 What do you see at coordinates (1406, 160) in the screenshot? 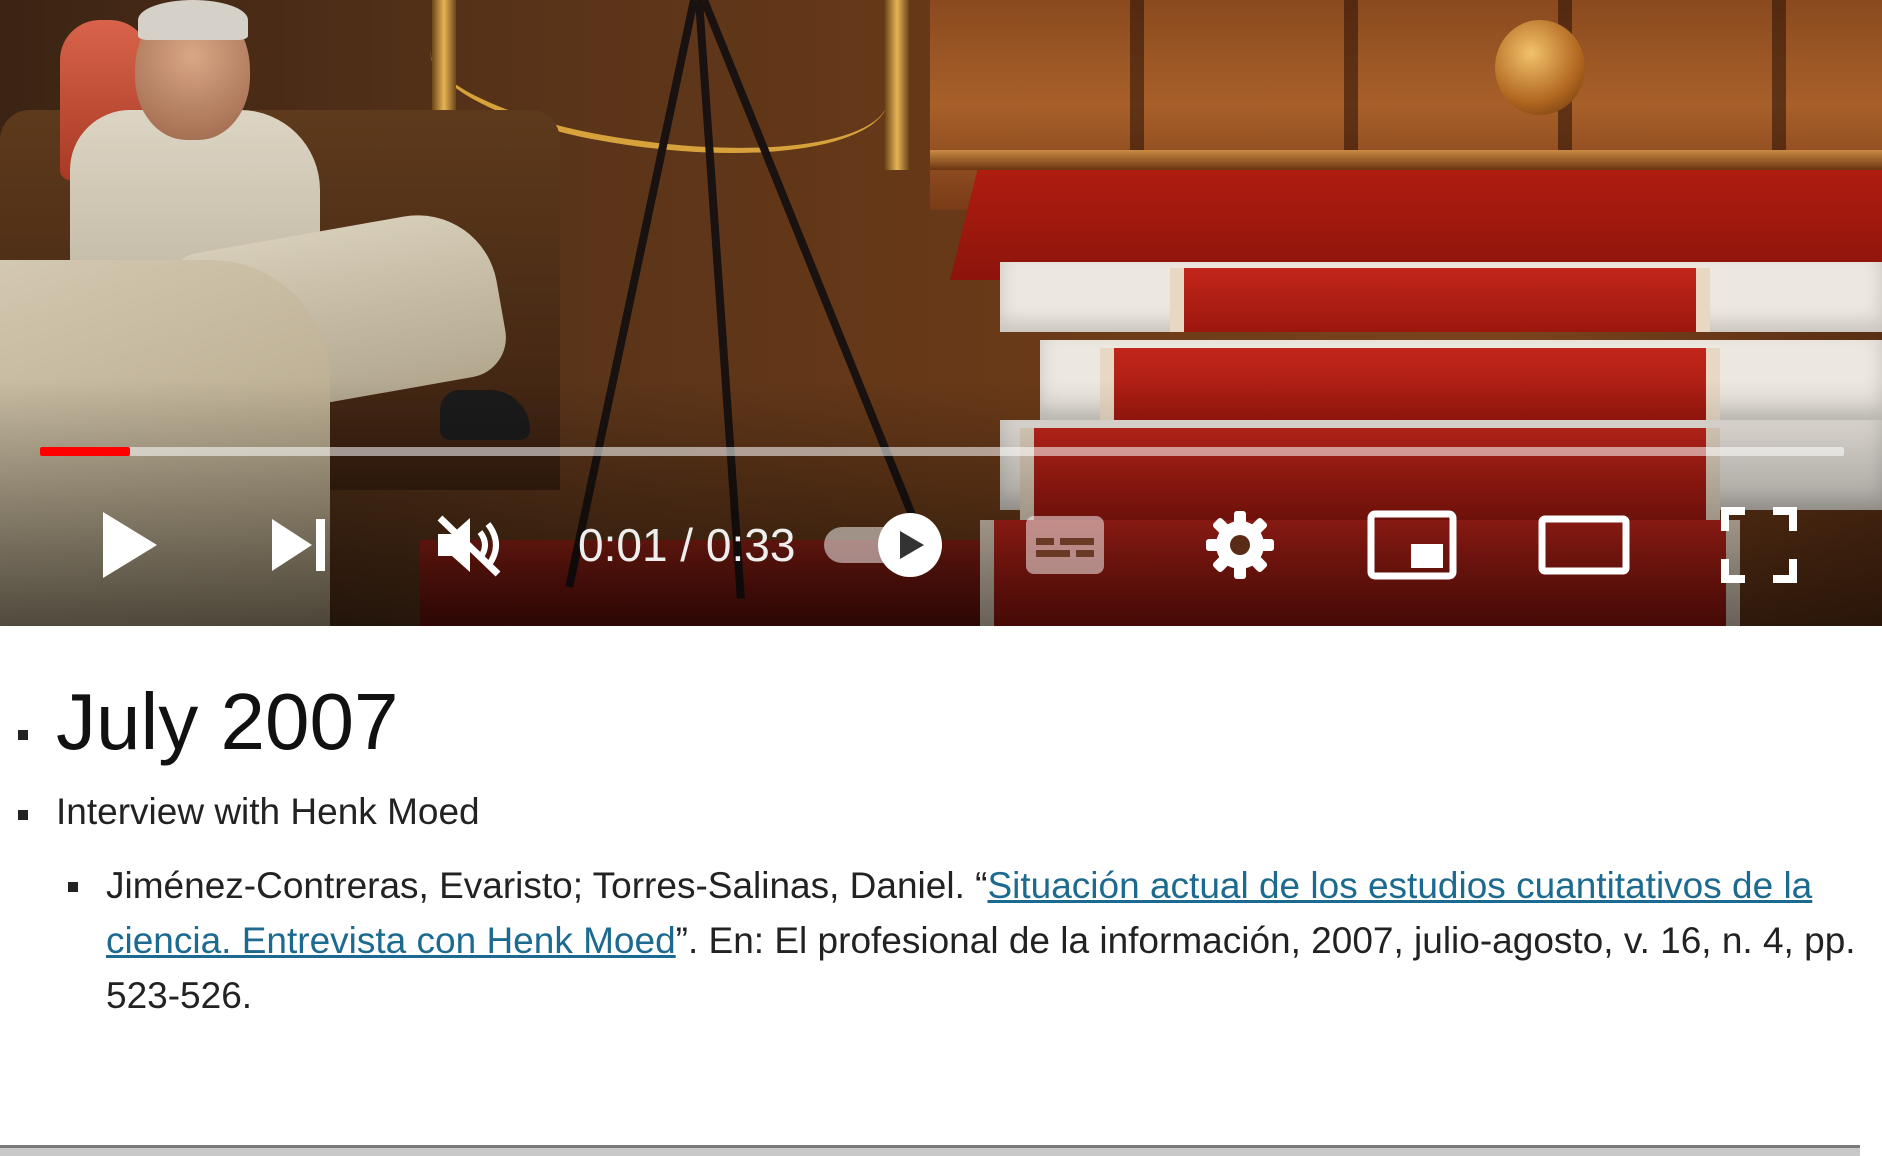
I see `wall-trim` at bounding box center [1406, 160].